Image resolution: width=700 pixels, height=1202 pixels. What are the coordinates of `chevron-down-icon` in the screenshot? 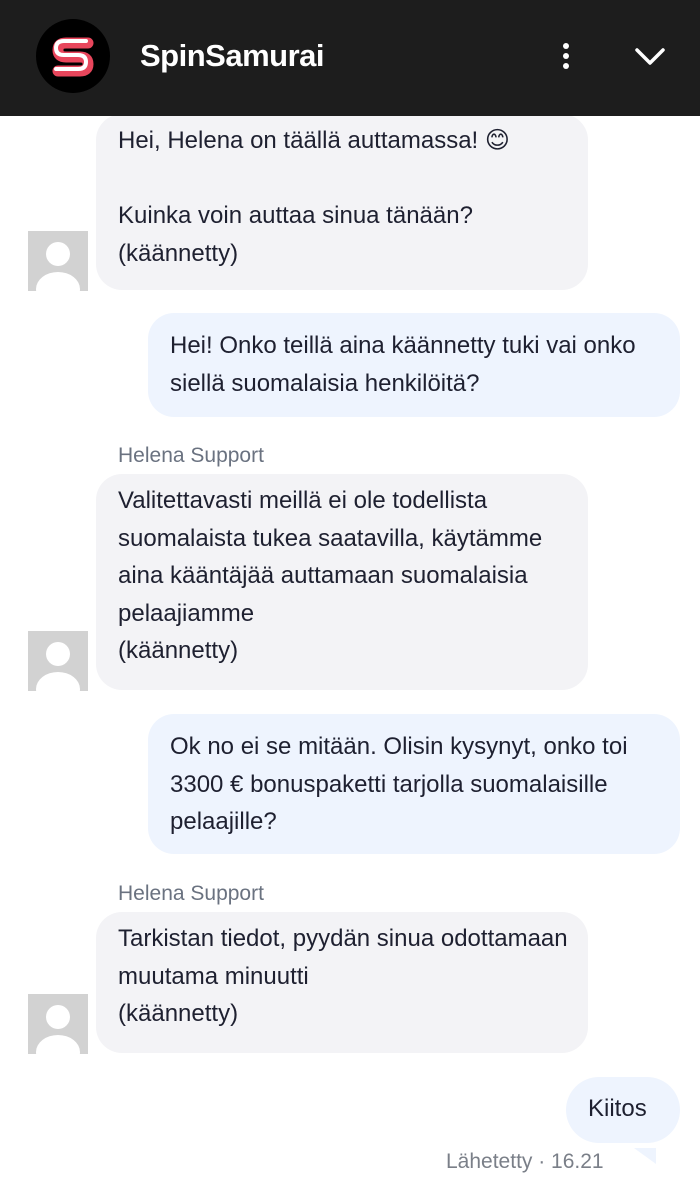 It's located at (650, 56).